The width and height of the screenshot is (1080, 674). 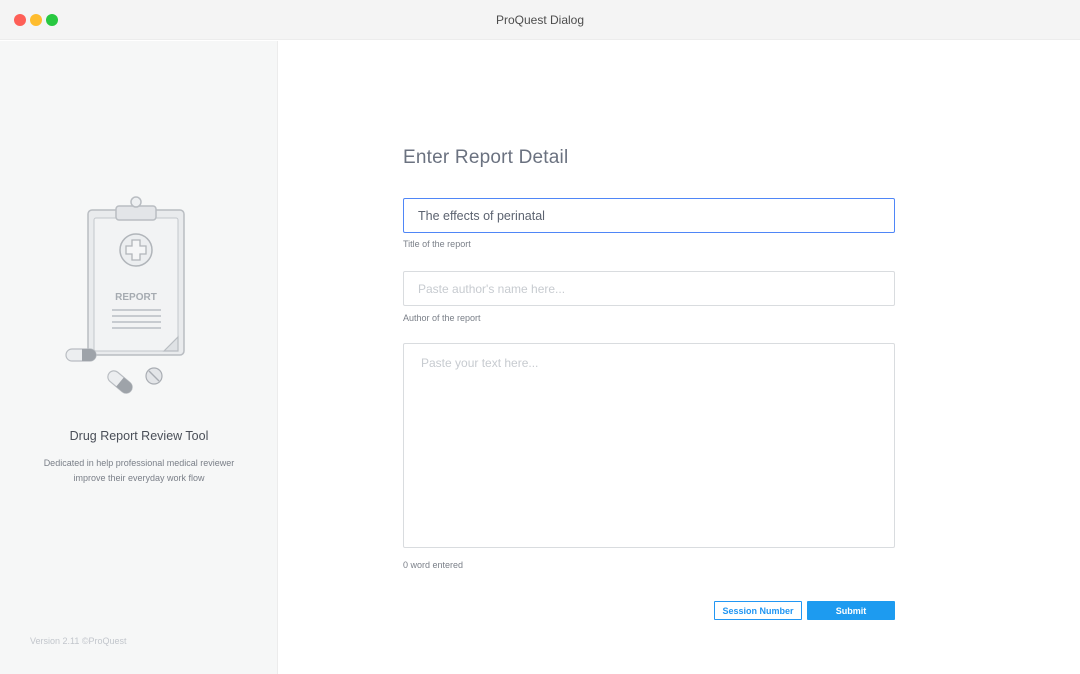 What do you see at coordinates (486, 157) in the screenshot?
I see `page-title: Enter Report Detail` at bounding box center [486, 157].